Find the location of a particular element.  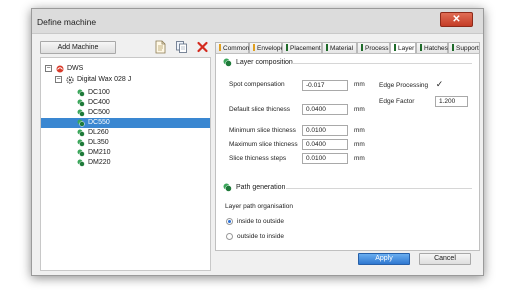

edge-processing-label: Edge Processing is located at coordinates (404, 85).